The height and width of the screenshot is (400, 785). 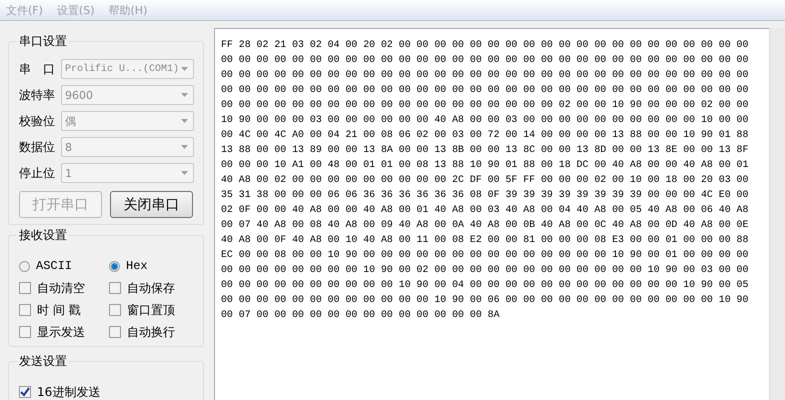 I want to click on hex-line: EC 00 00 08 00 00 10 90 00 00 00 00 00 00 00 00 00 00 00 00 00 00 10 90 00 01 00 00 00 00, so click(x=485, y=255).